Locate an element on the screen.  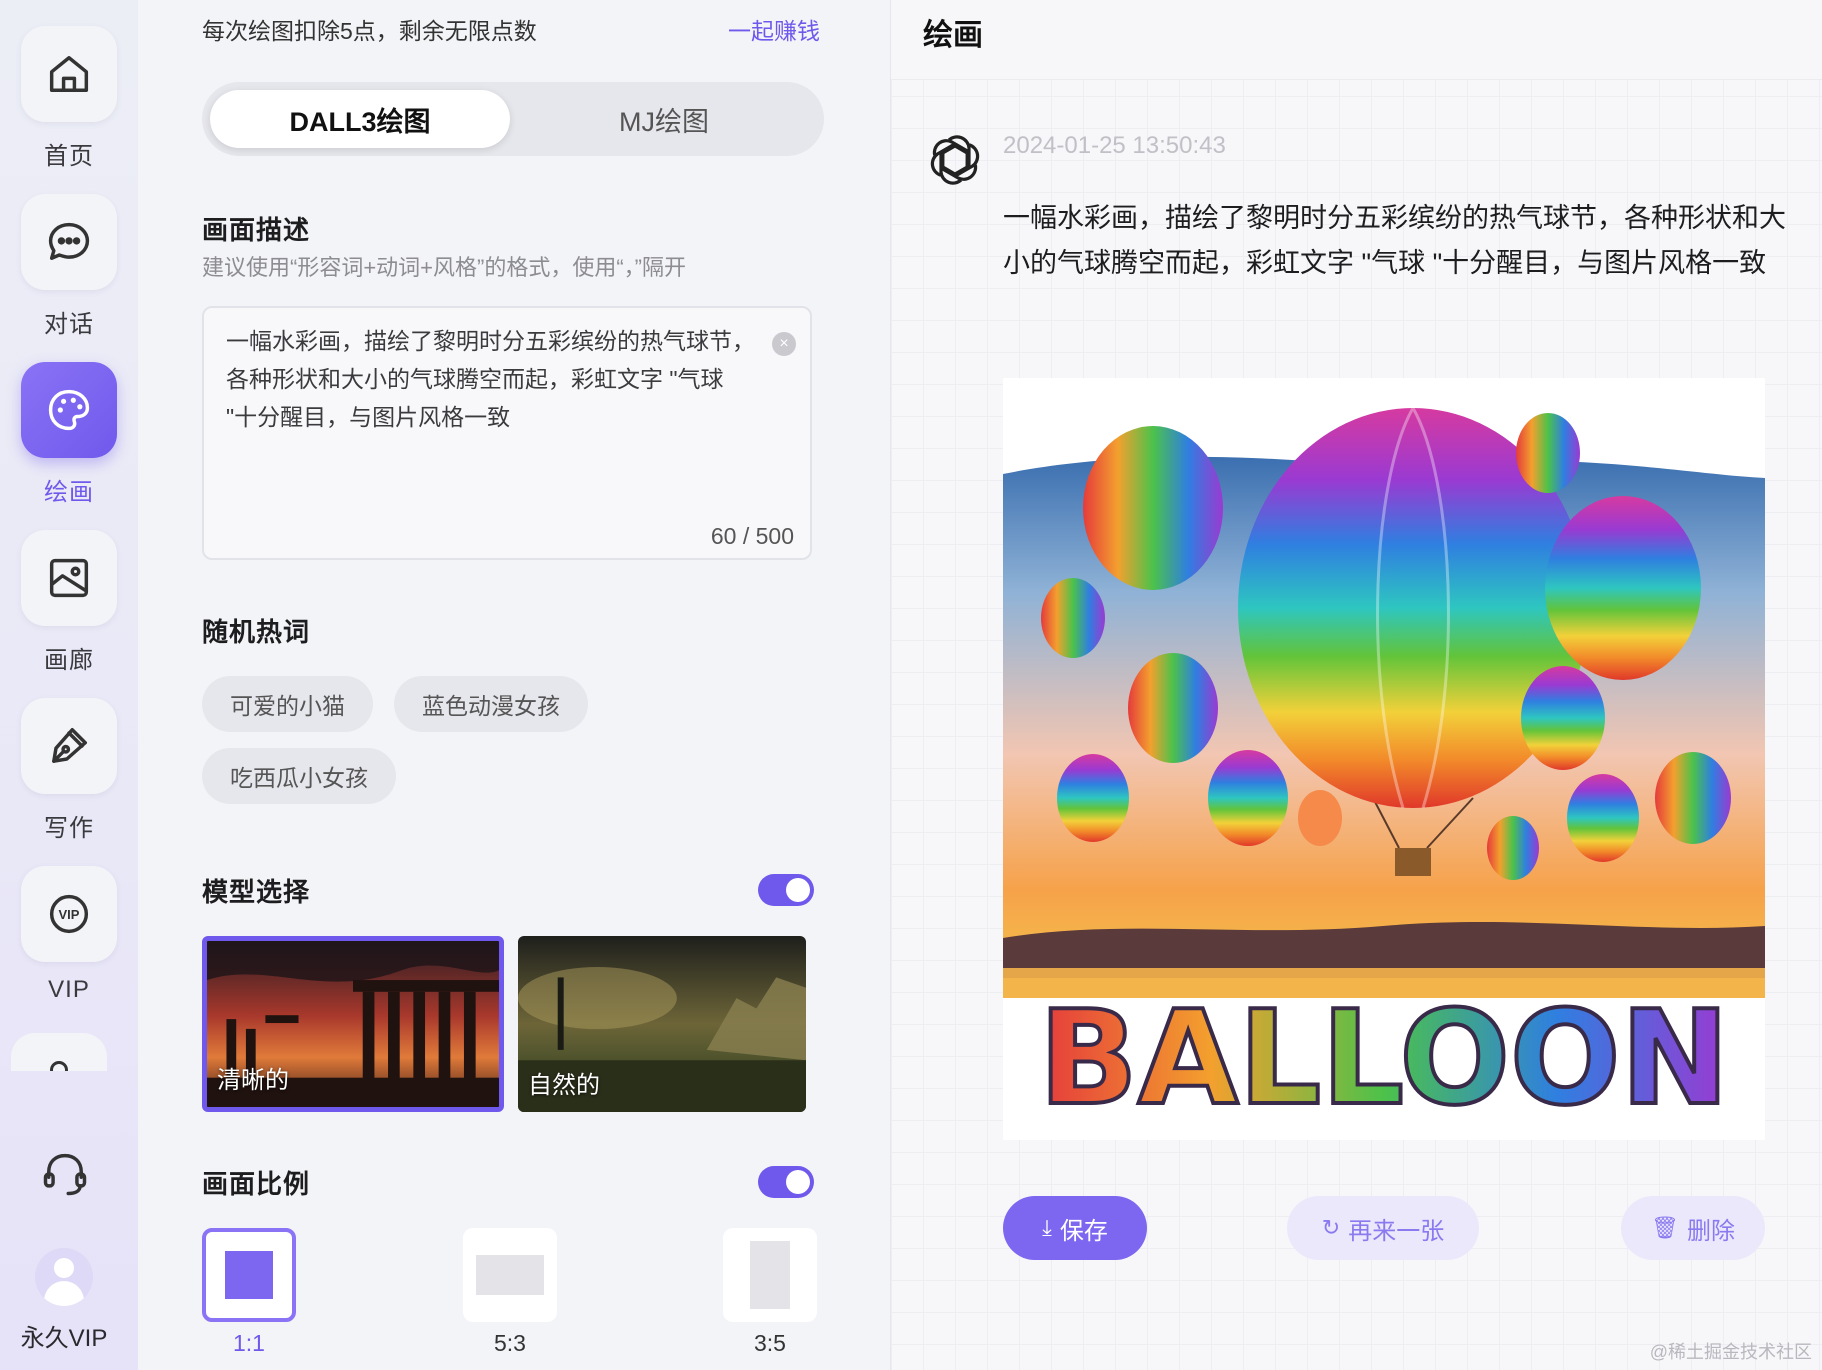
hot-word-chip: 吃西瓜小女孩 is located at coordinates (299, 776).